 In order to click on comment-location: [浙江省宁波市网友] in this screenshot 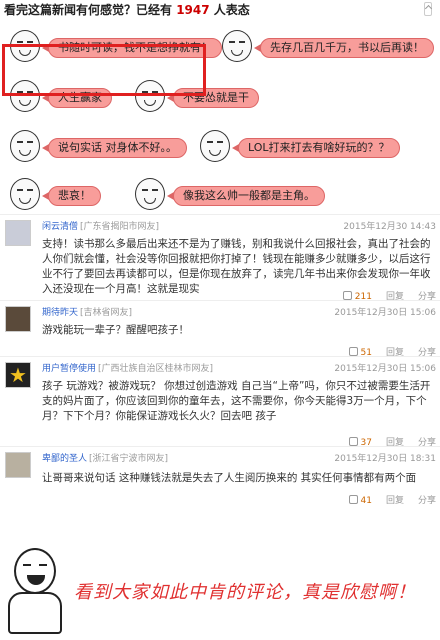, I will do `click(129, 459)`.